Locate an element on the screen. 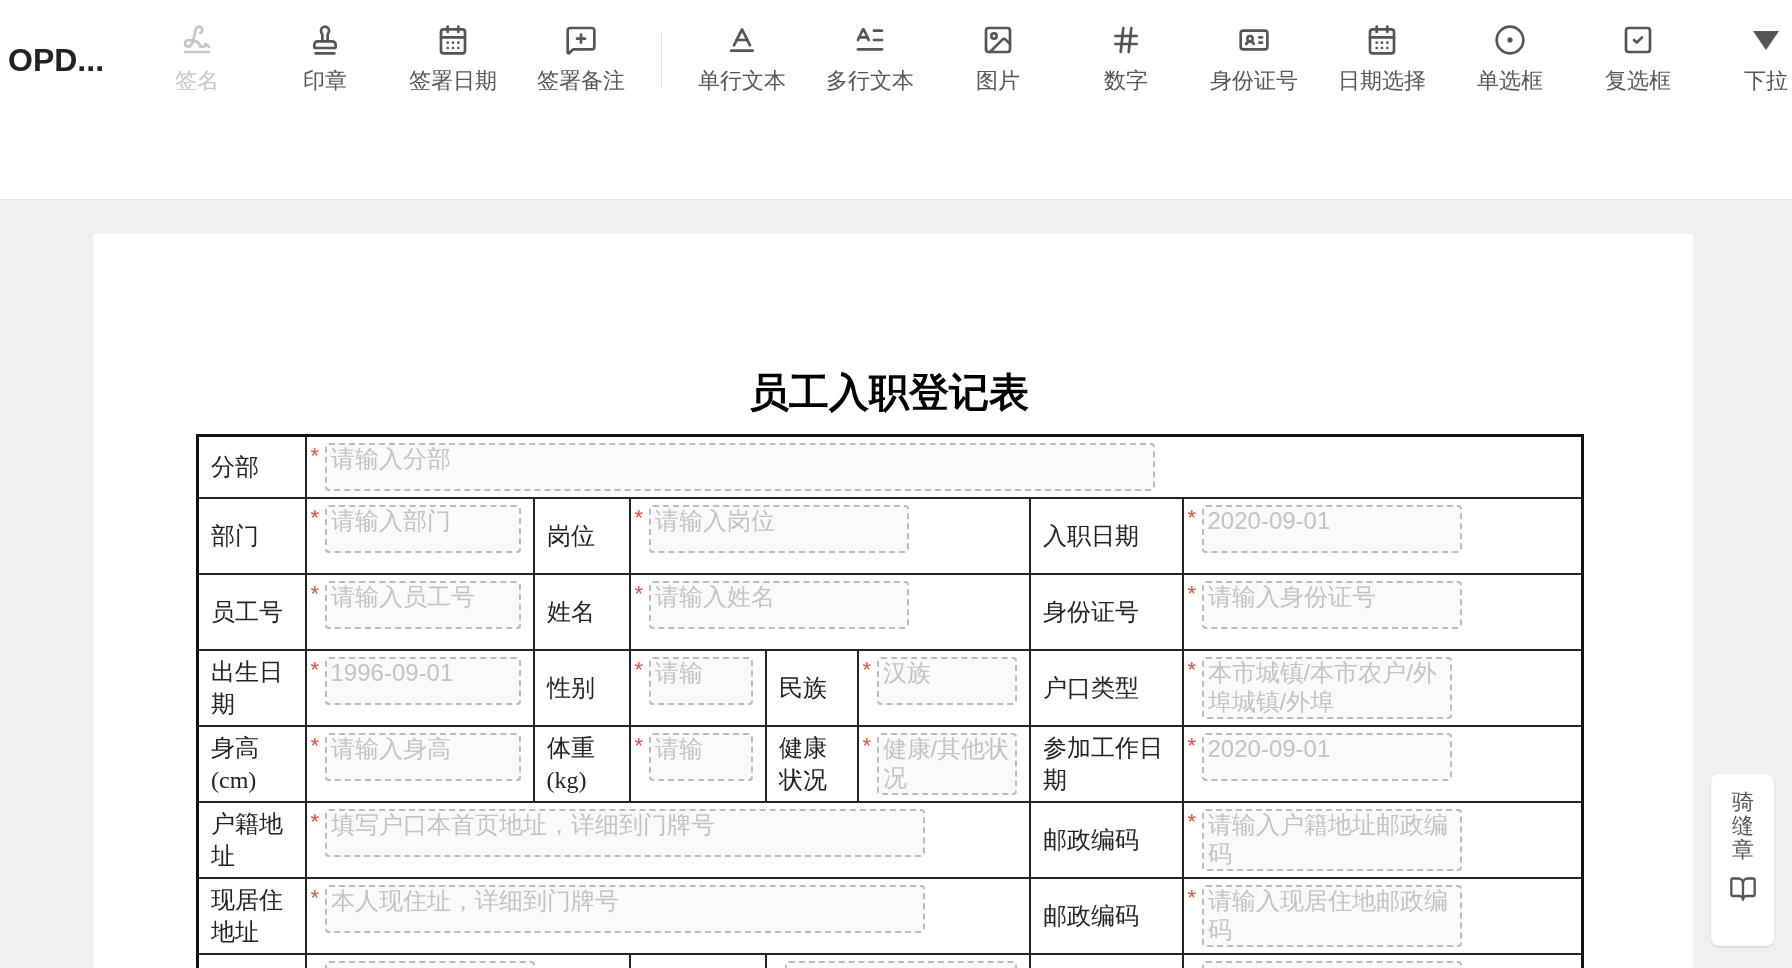 The width and height of the screenshot is (1792, 968). toolbar-button: 签署日期 is located at coordinates (453, 60).